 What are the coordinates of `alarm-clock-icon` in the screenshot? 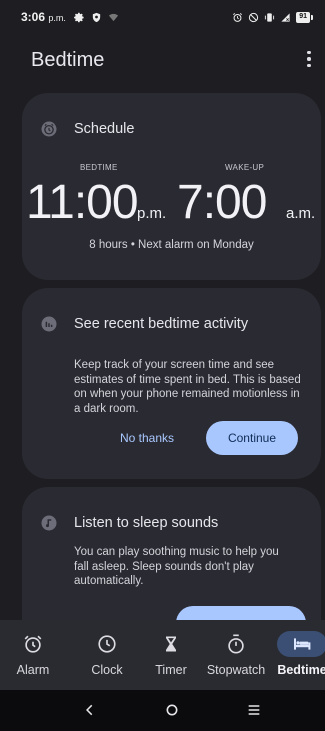 It's located at (49, 129).